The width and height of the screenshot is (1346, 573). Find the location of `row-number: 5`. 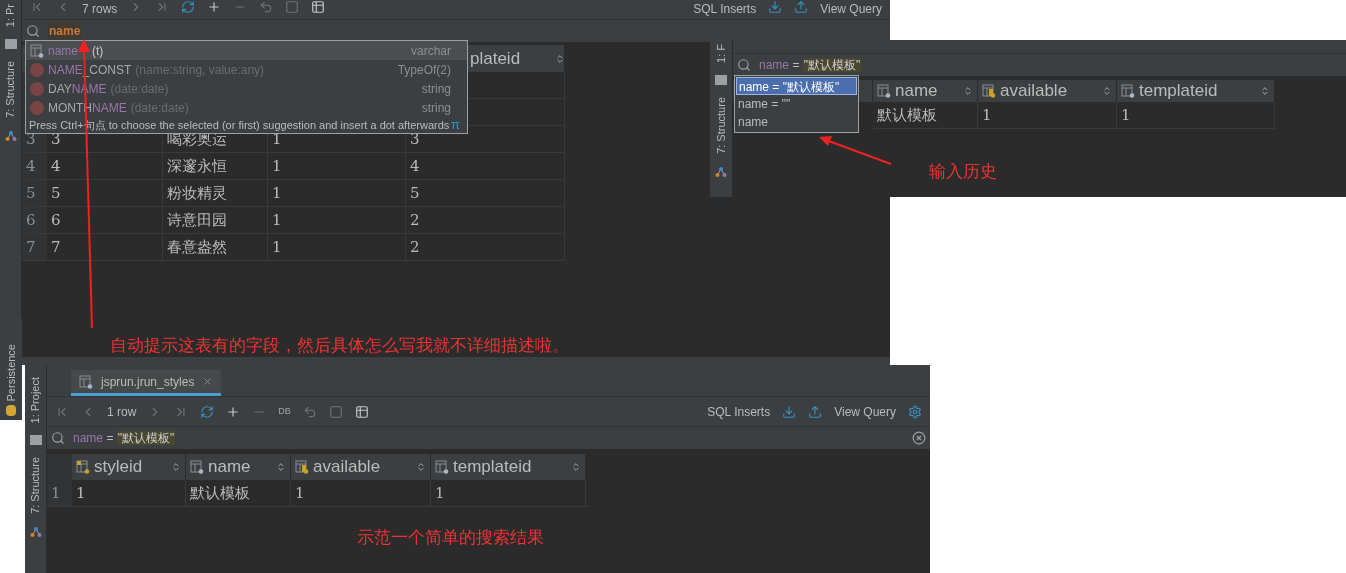

row-number: 5 is located at coordinates (31, 193).